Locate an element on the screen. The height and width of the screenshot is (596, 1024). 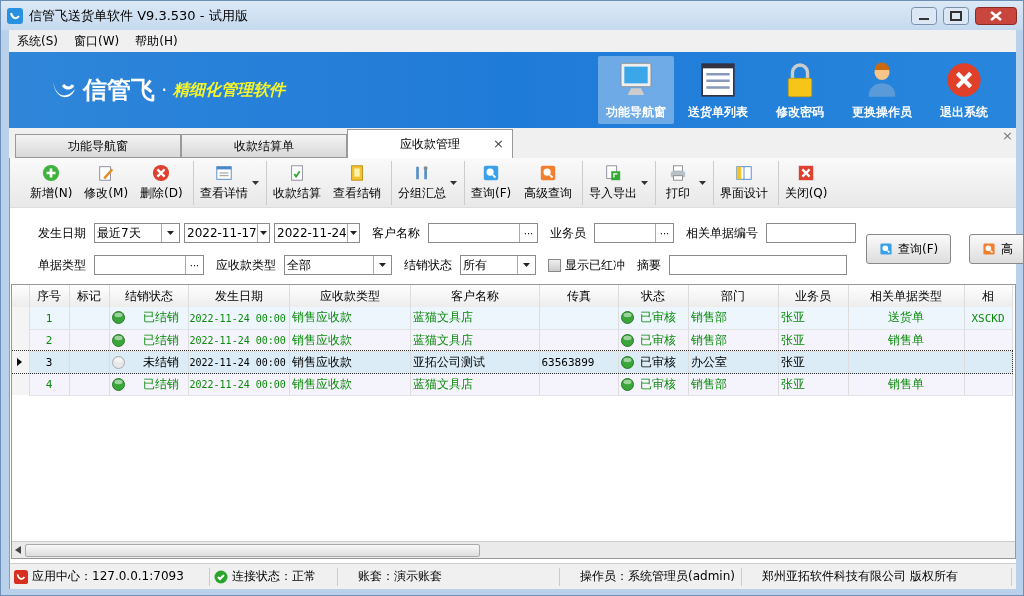
column-header: 部门 is located at coordinates (733, 296).